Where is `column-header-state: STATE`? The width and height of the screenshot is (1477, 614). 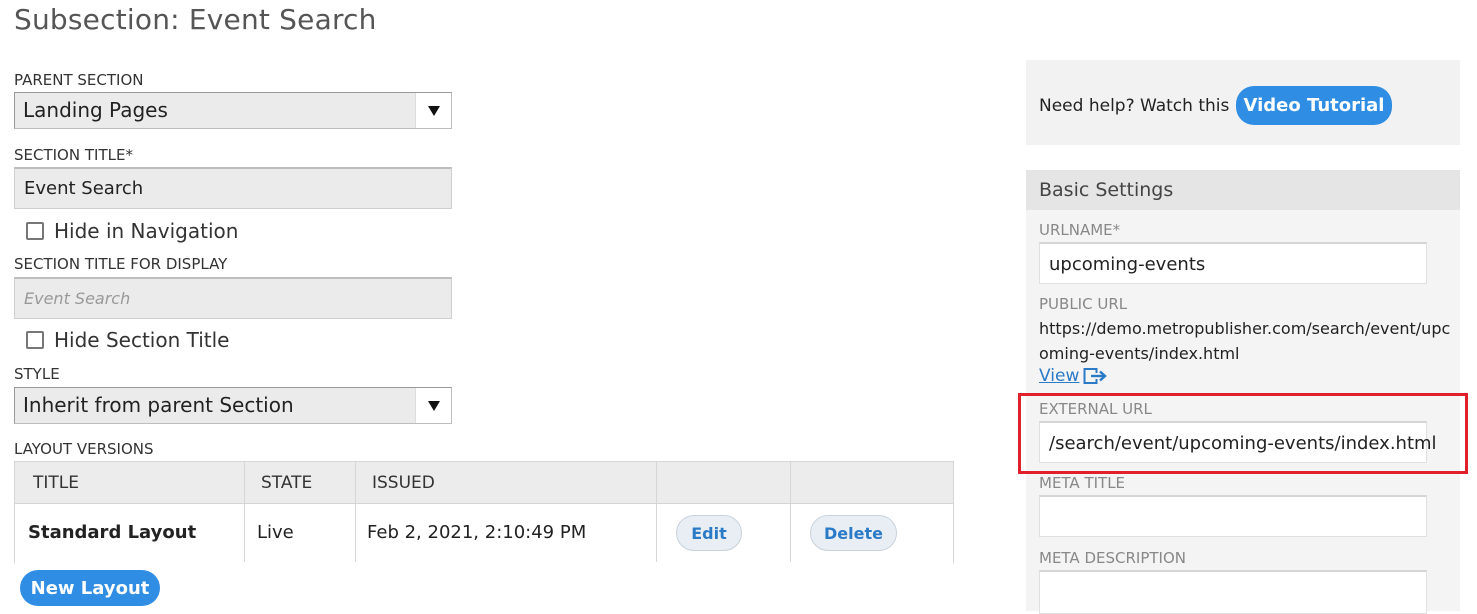 column-header-state: STATE is located at coordinates (287, 483).